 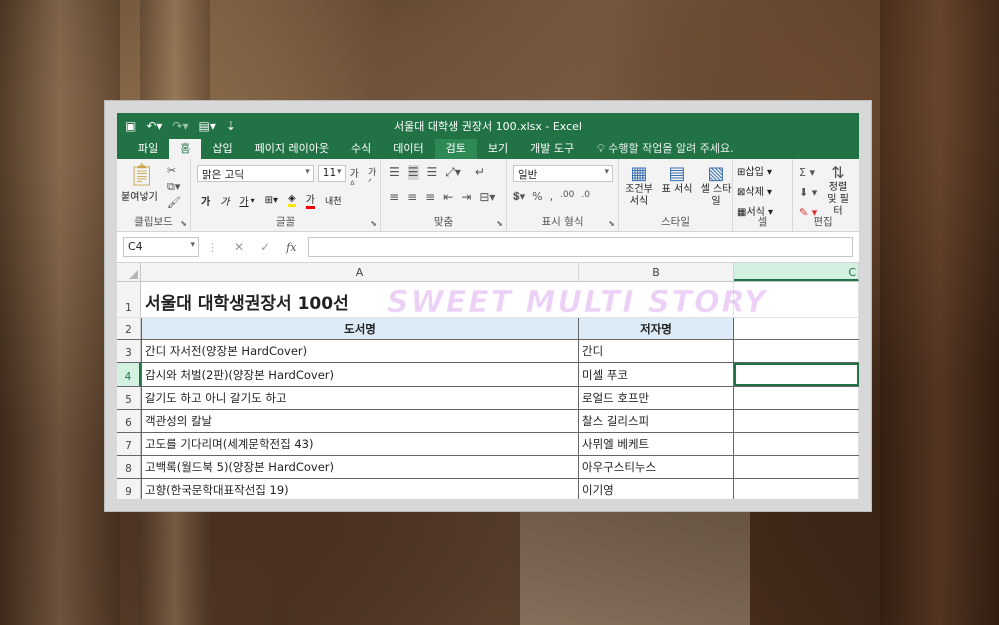 I want to click on percent-icon: %, so click(x=537, y=197).